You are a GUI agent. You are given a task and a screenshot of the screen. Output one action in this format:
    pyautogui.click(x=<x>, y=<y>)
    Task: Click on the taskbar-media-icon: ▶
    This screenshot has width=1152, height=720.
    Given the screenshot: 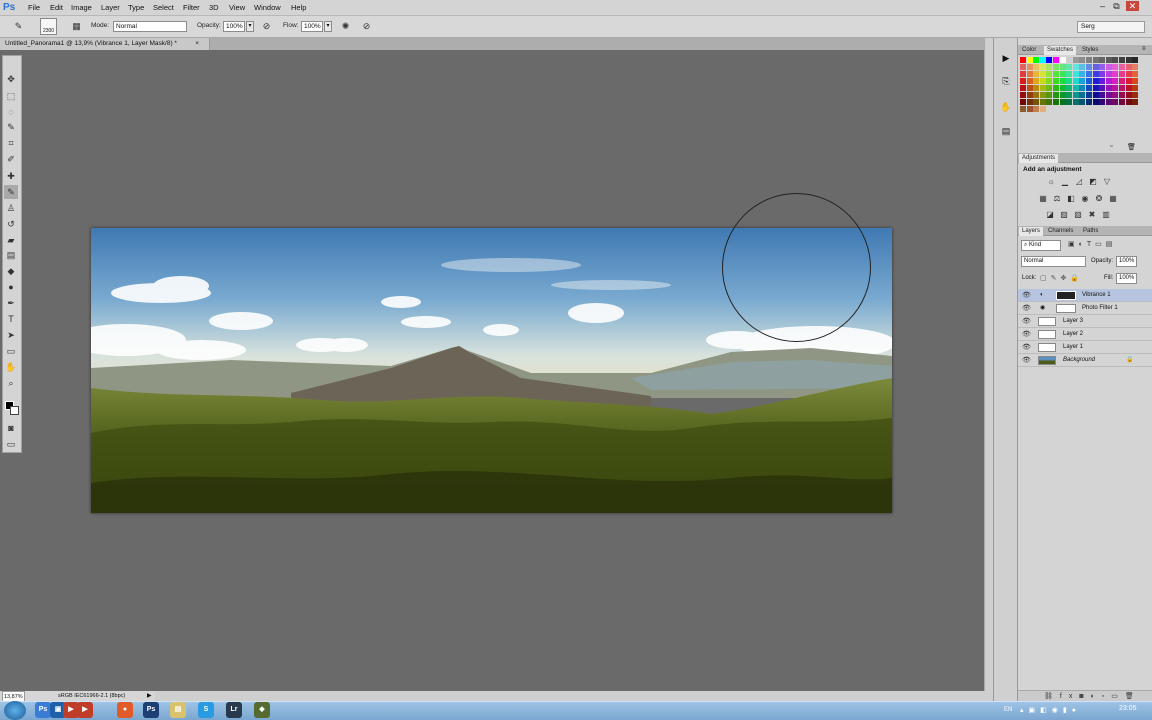 What is the action you would take?
    pyautogui.click(x=85, y=710)
    